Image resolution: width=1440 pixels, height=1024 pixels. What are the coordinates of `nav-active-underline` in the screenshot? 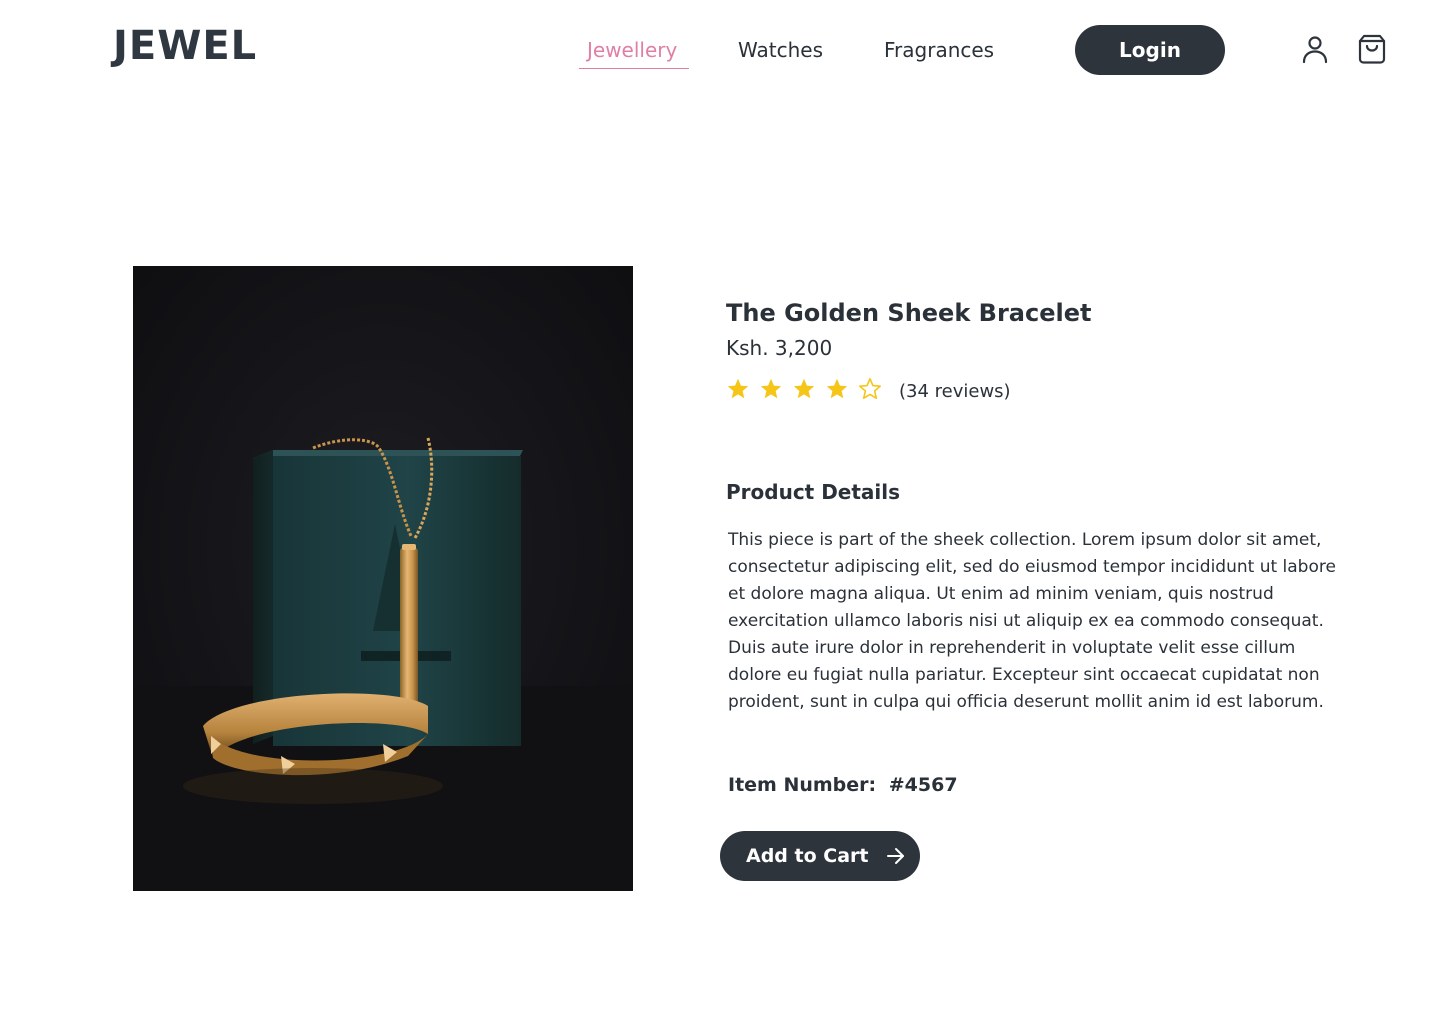 It's located at (634, 68).